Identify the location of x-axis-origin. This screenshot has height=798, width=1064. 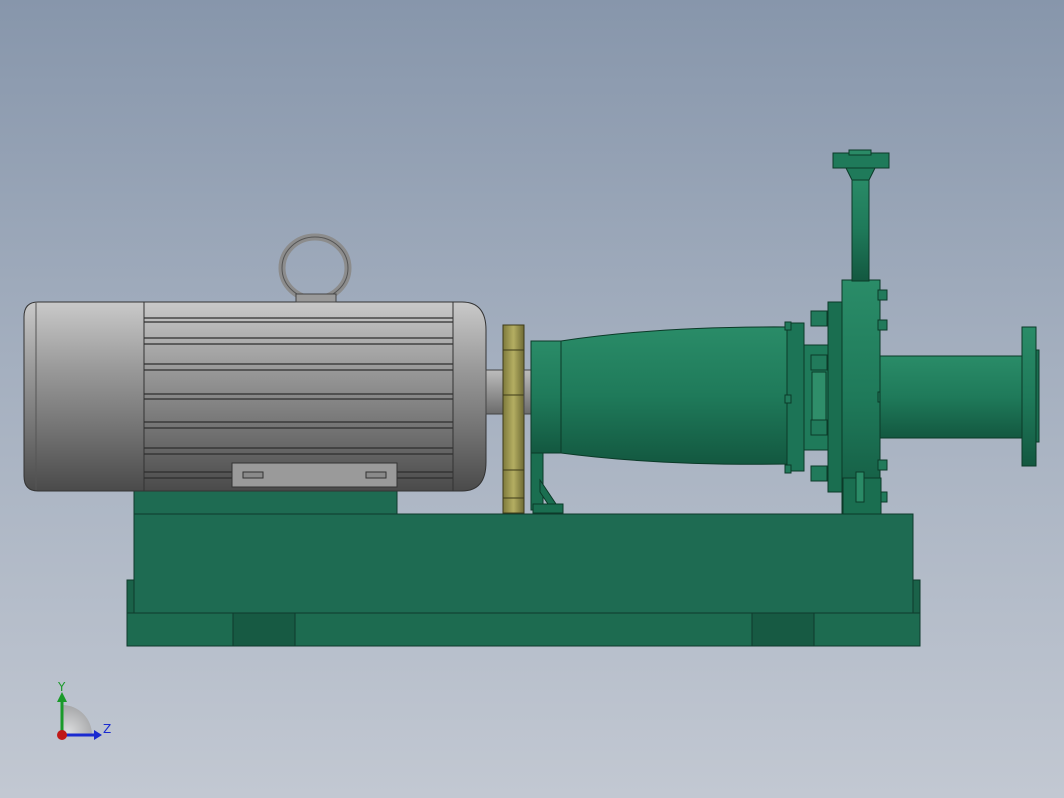
(62, 735).